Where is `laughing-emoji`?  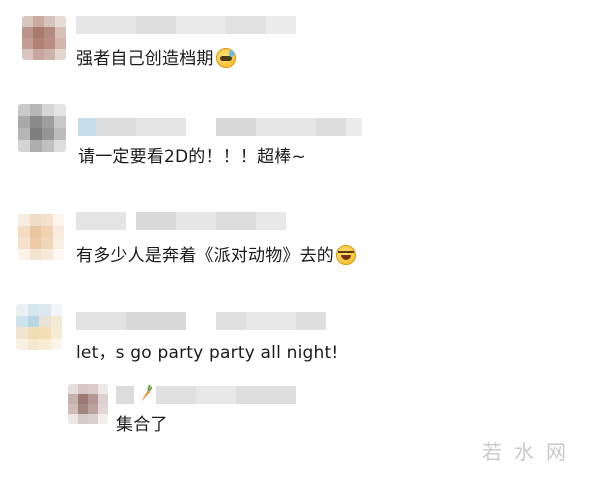 laughing-emoji is located at coordinates (346, 255).